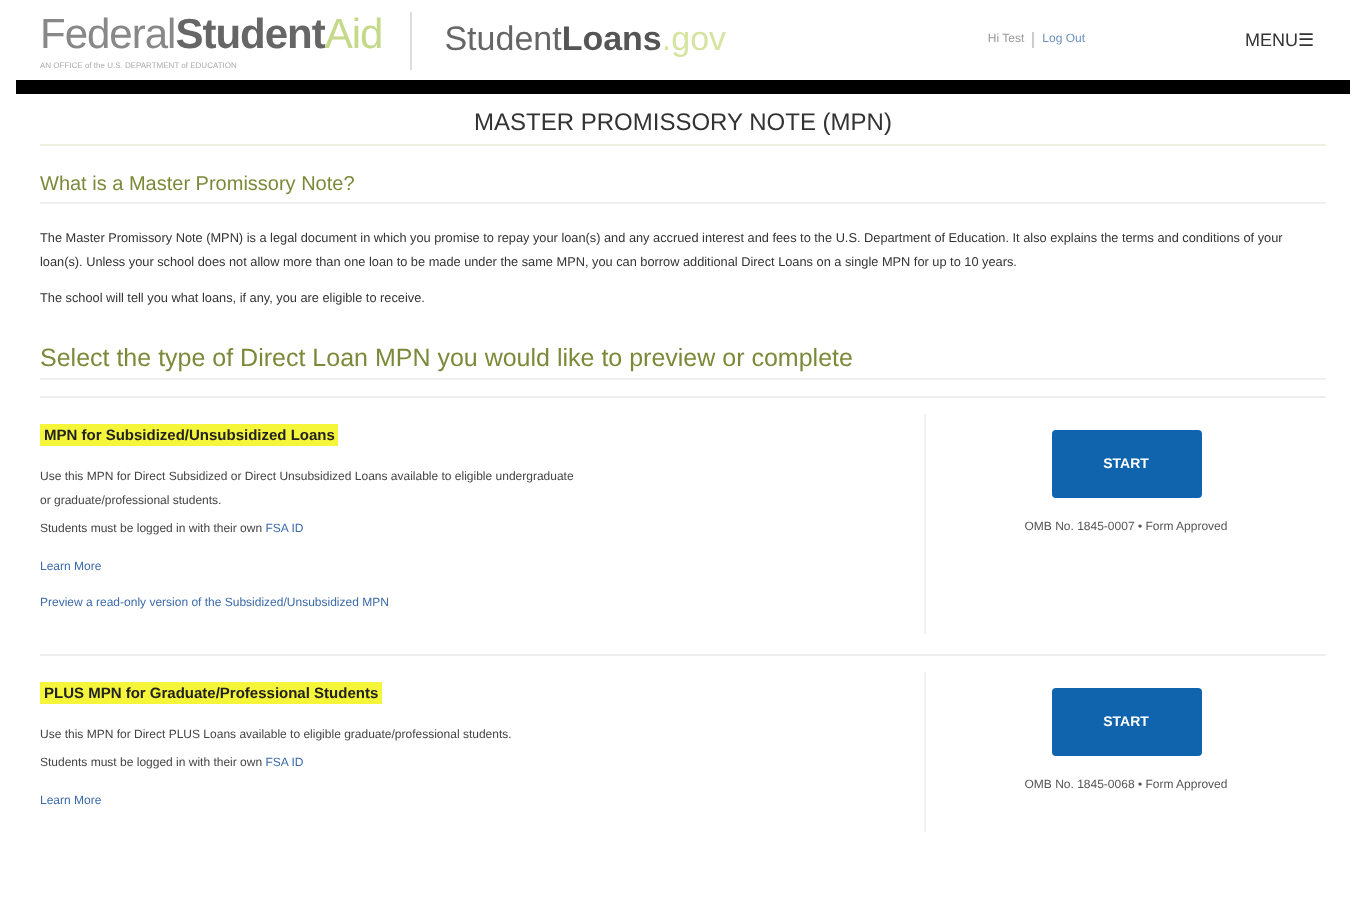  Describe the element at coordinates (683, 120) in the screenshot. I see `page-title: MASTER PROMISSORY NOTE (MPN)` at that location.